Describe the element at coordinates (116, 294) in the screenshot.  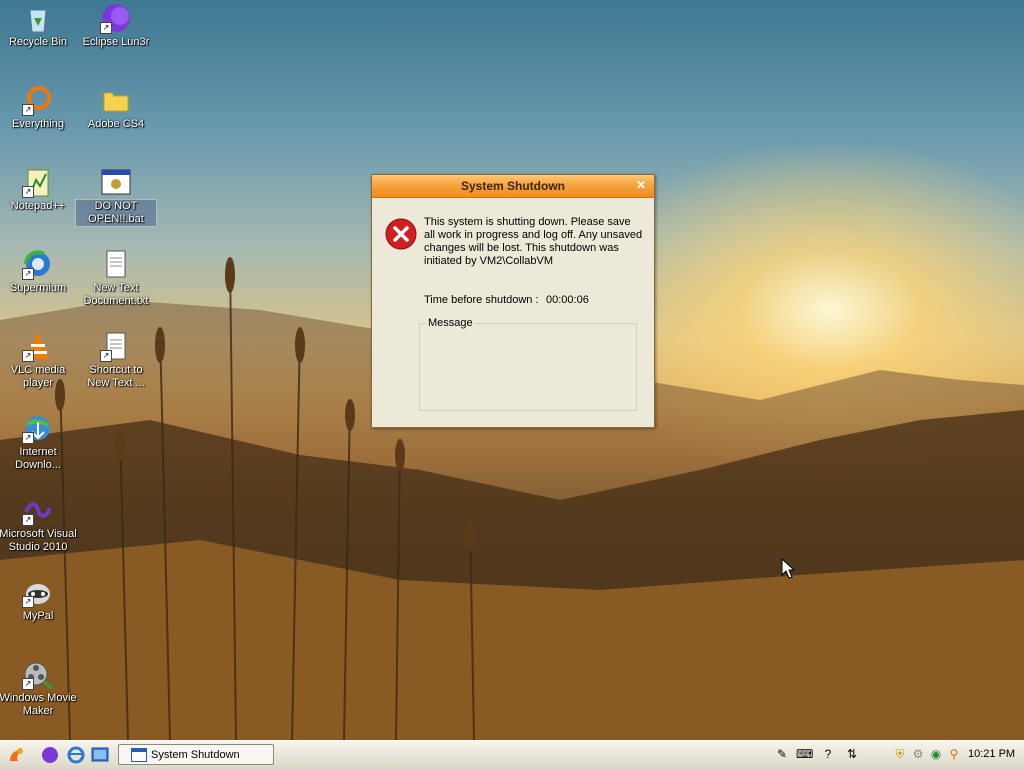
I see `desktop-icon-label: New Text Document.txt` at that location.